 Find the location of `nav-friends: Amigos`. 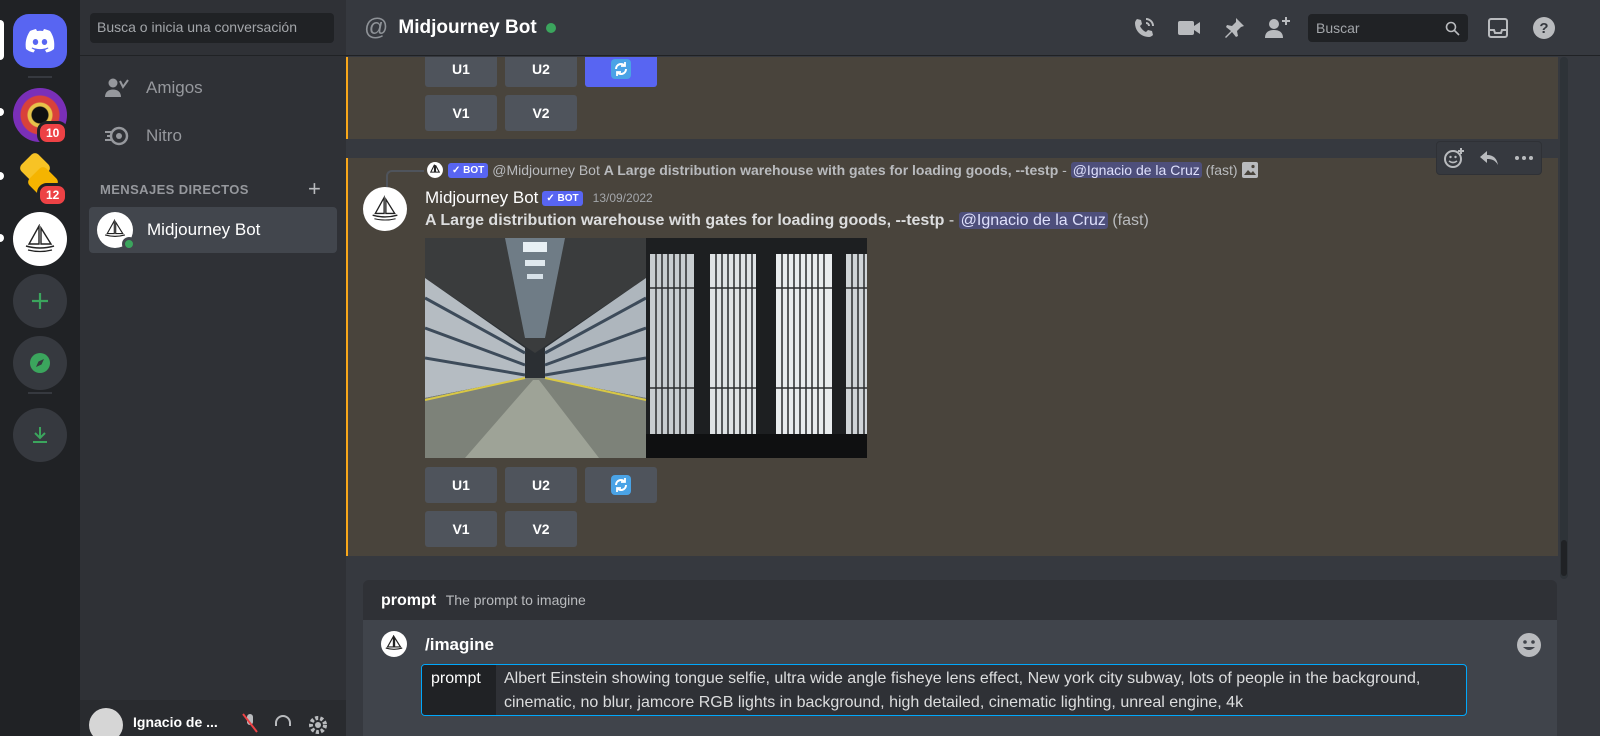

nav-friends: Amigos is located at coordinates (213, 88).